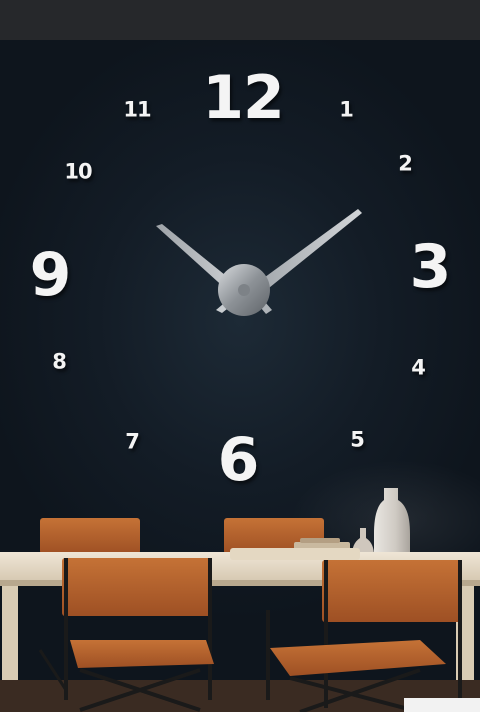 This screenshot has height=712, width=480. Describe the element at coordinates (392, 591) in the screenshot. I see `front-chair-right-backrest` at that location.